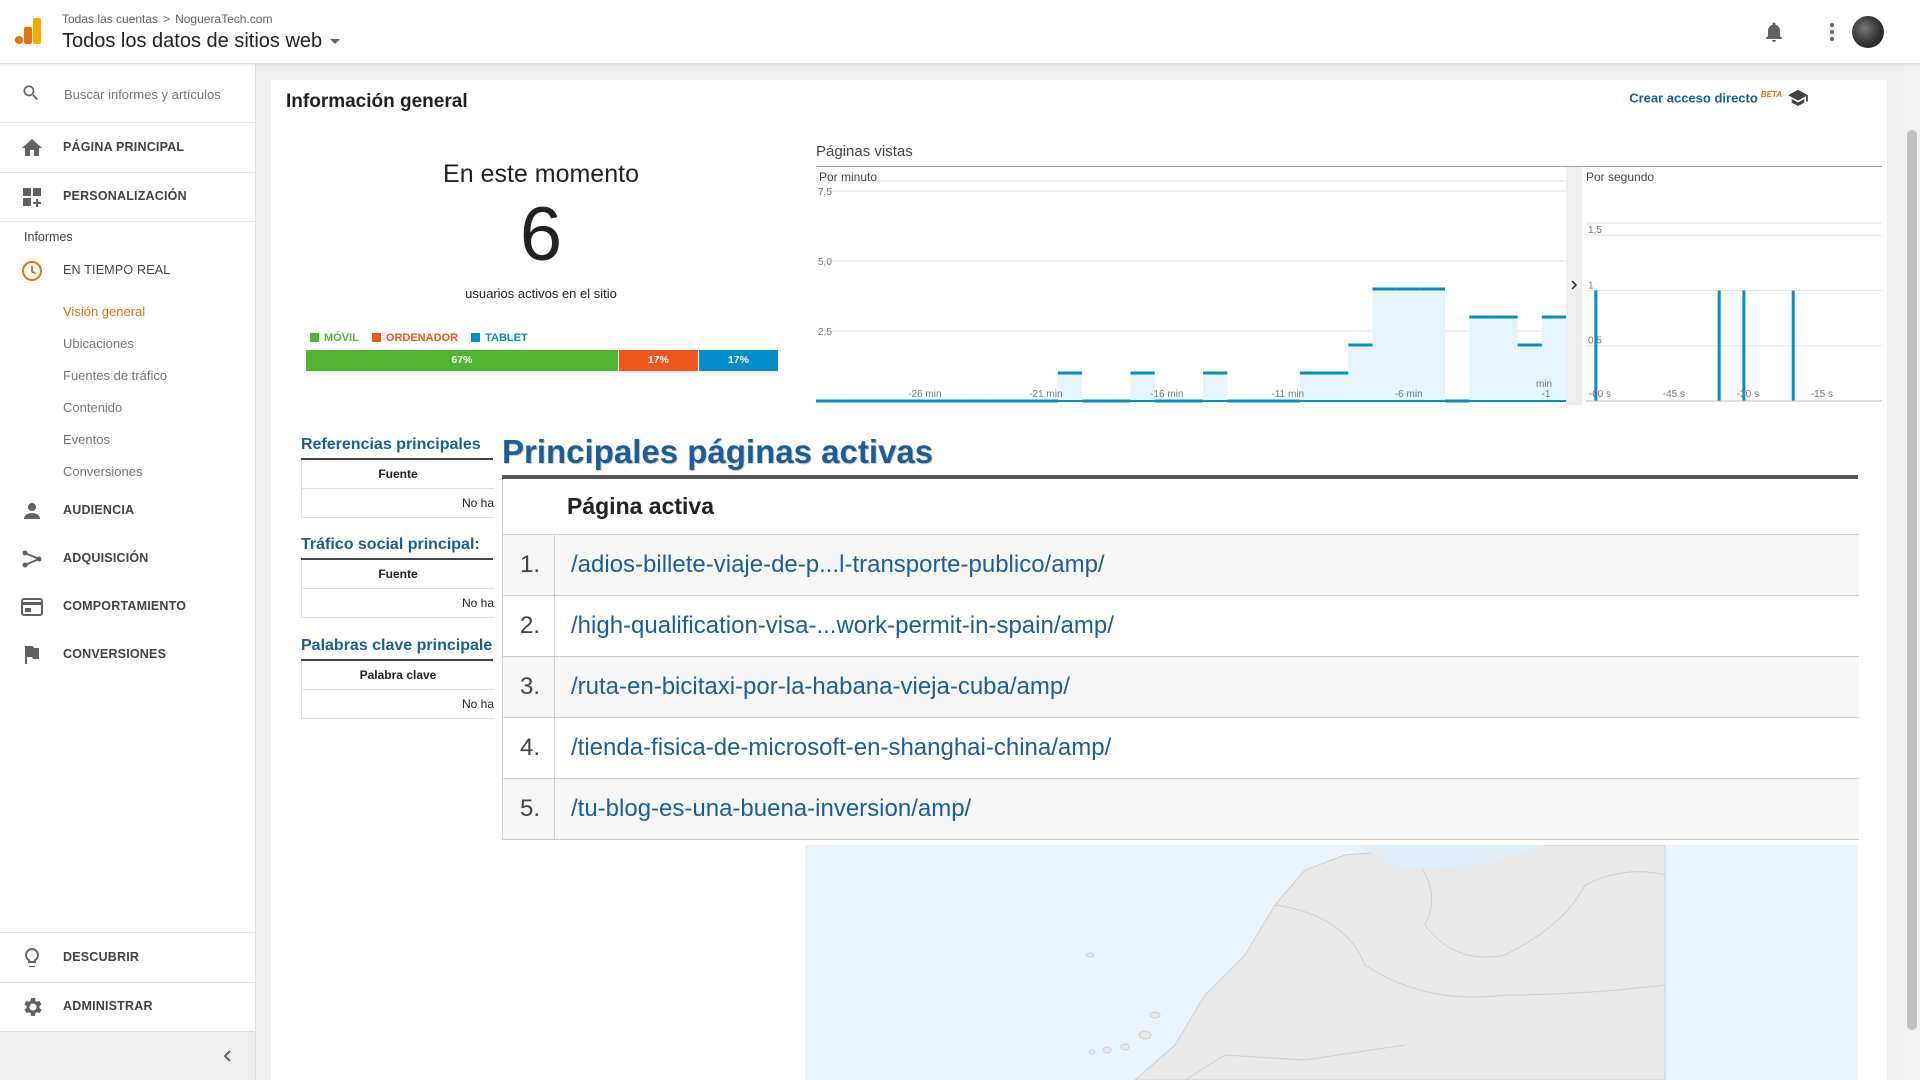 The height and width of the screenshot is (1080, 1920). What do you see at coordinates (125, 606) in the screenshot?
I see `sidebar-item-label: COMPORTAMIENTO` at bounding box center [125, 606].